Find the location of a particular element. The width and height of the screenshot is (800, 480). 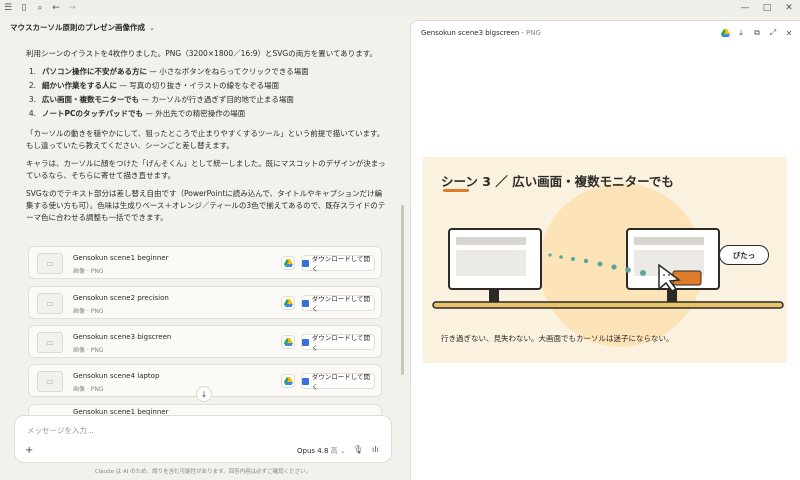

menu-icon: ☰ is located at coordinates (8, 8).